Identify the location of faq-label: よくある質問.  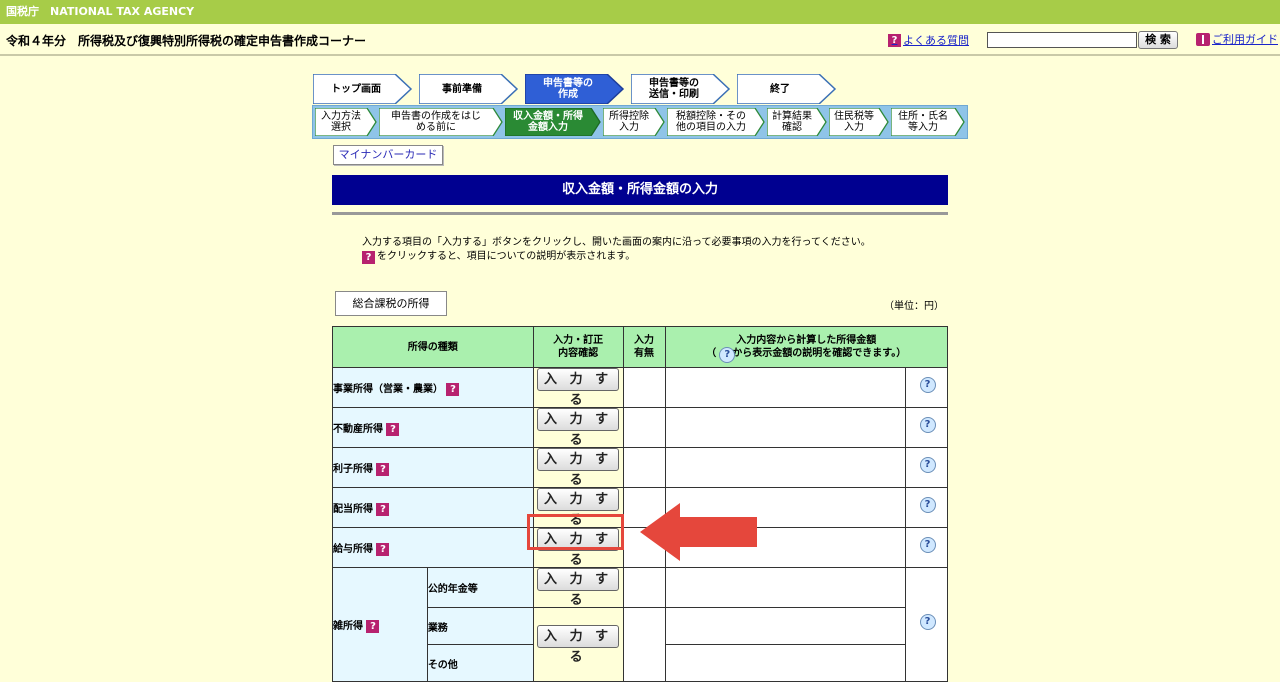
(936, 40).